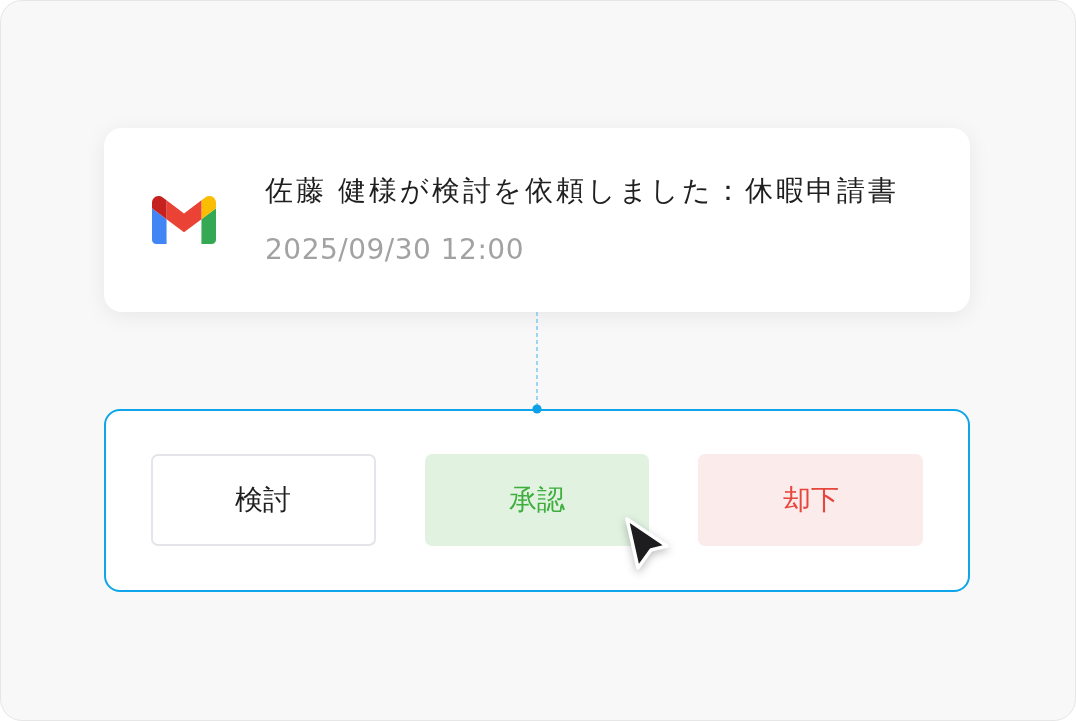 The image size is (1076, 721). I want to click on notification-title: 佐藤 健様が検討を依頼しました：休暇申請書, so click(582, 190).